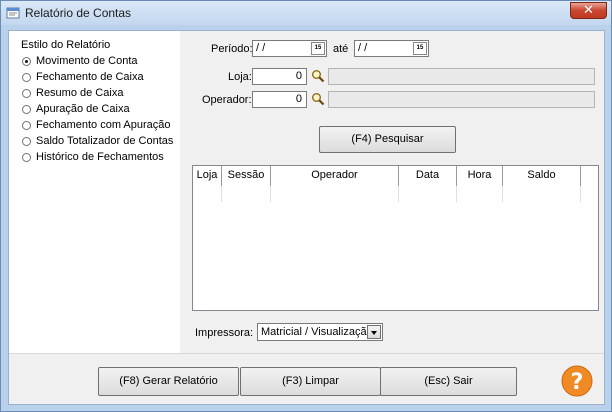 This screenshot has height=412, width=612. I want to click on operador-label: Operador:, so click(227, 100).